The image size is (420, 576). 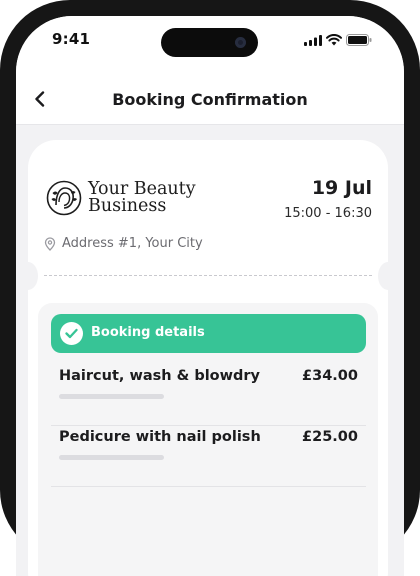 I want to click on row-divider, so click(x=208, y=486).